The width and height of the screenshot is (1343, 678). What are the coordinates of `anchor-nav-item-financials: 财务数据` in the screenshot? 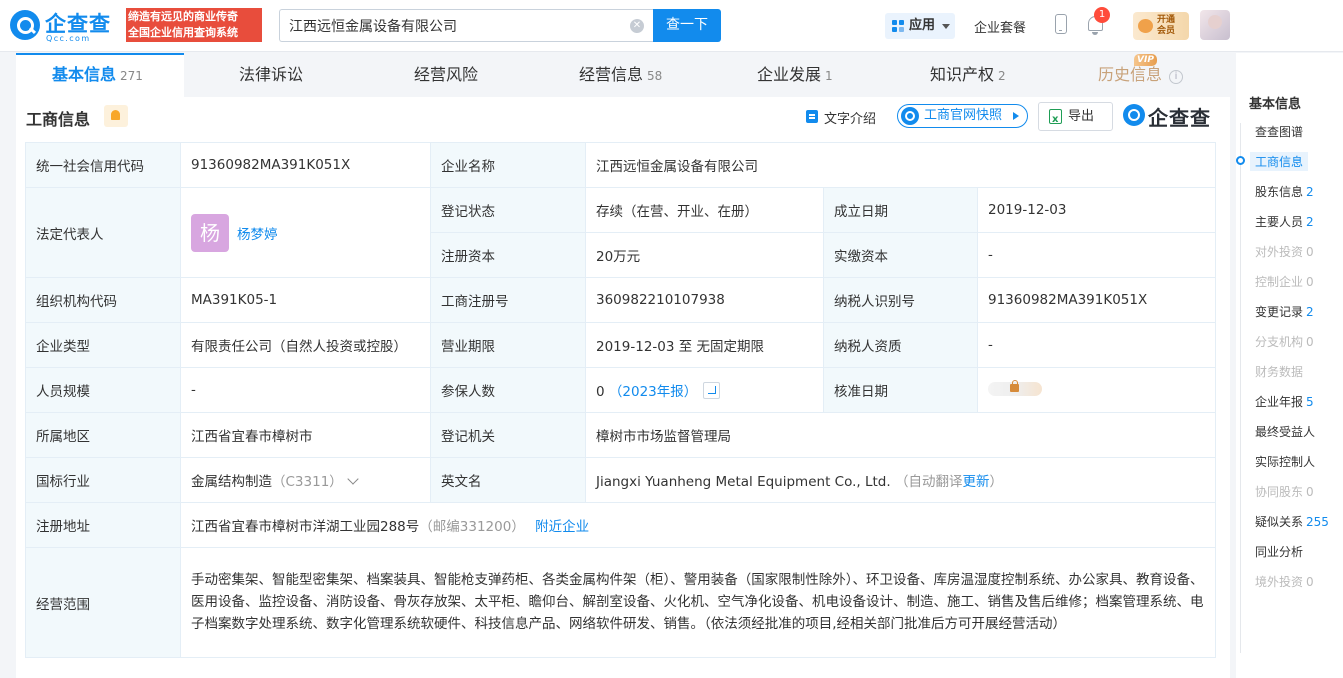 It's located at (1279, 371).